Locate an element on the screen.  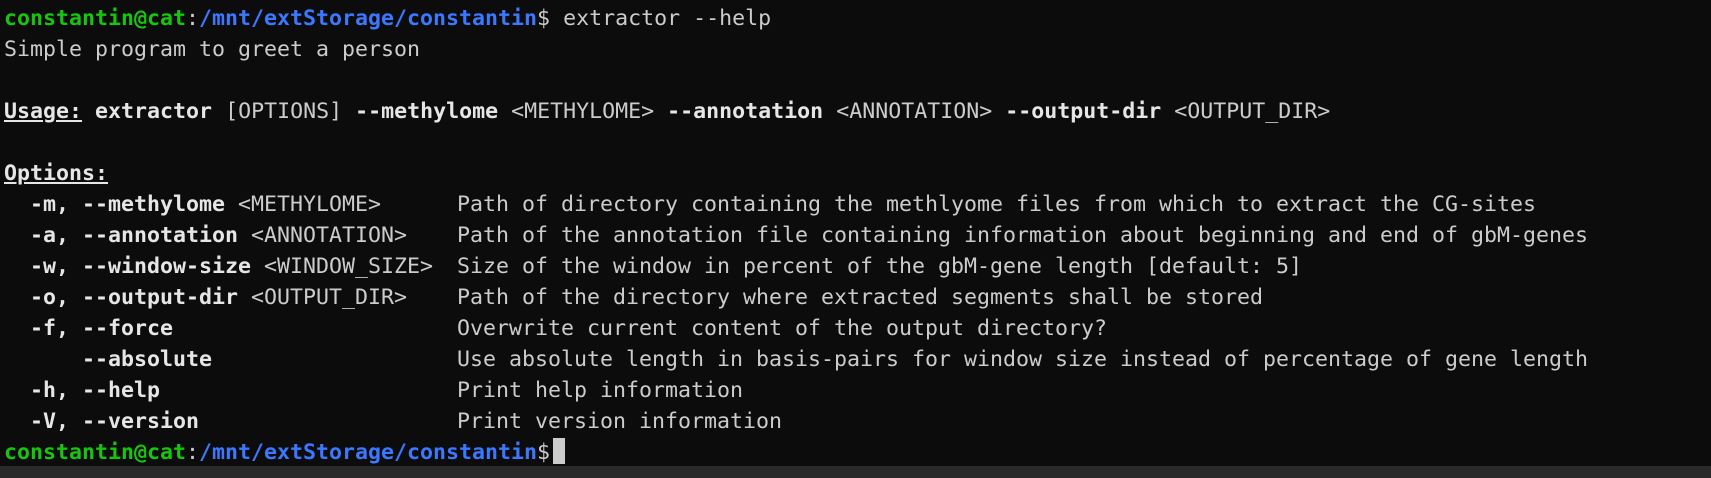
option-flags: -w, --window-size is located at coordinates (128, 266).